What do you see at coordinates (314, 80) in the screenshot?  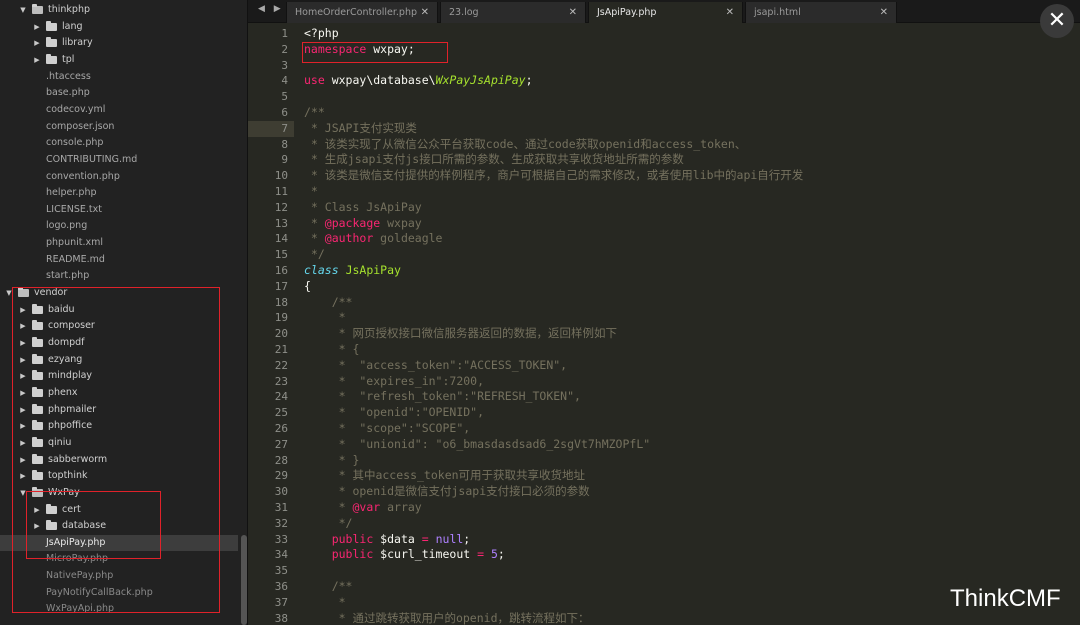 I see `code-token: use` at bounding box center [314, 80].